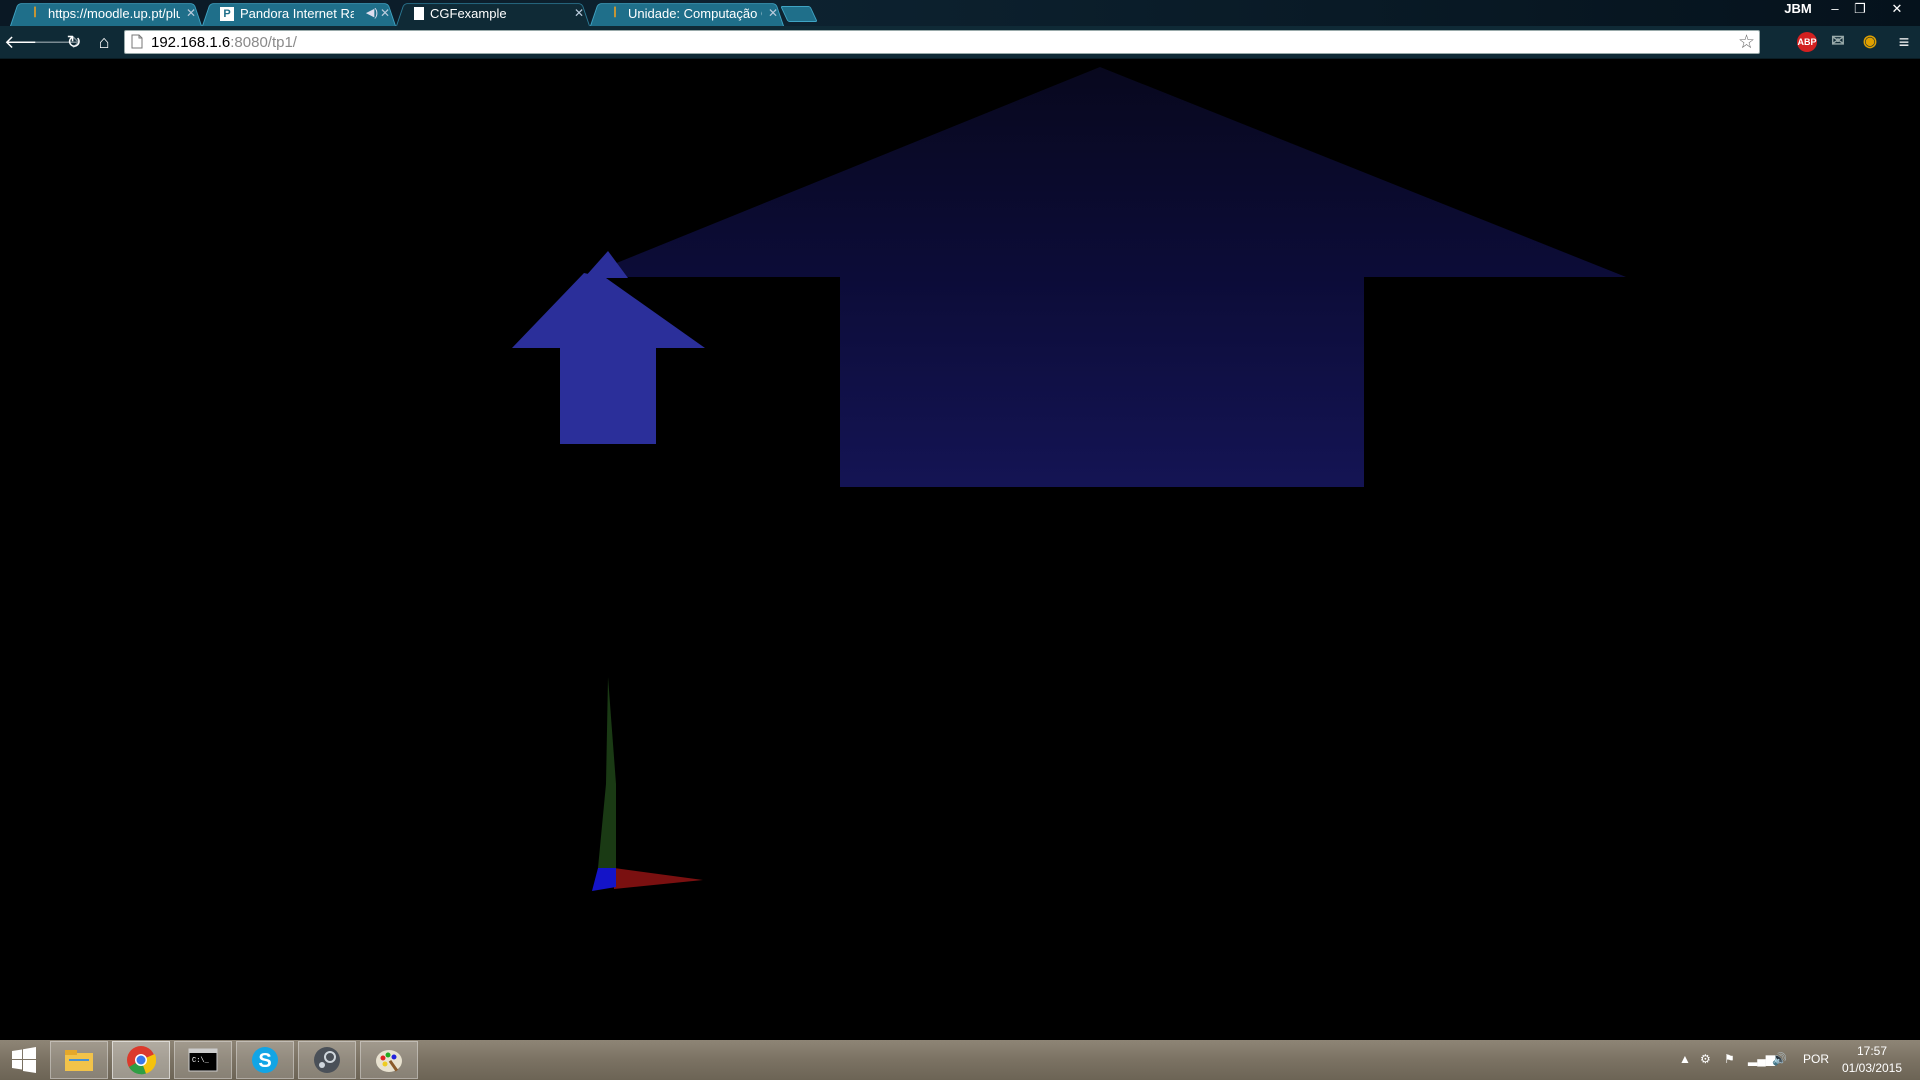  Describe the element at coordinates (389, 1060) in the screenshot. I see `paint-icon` at that location.